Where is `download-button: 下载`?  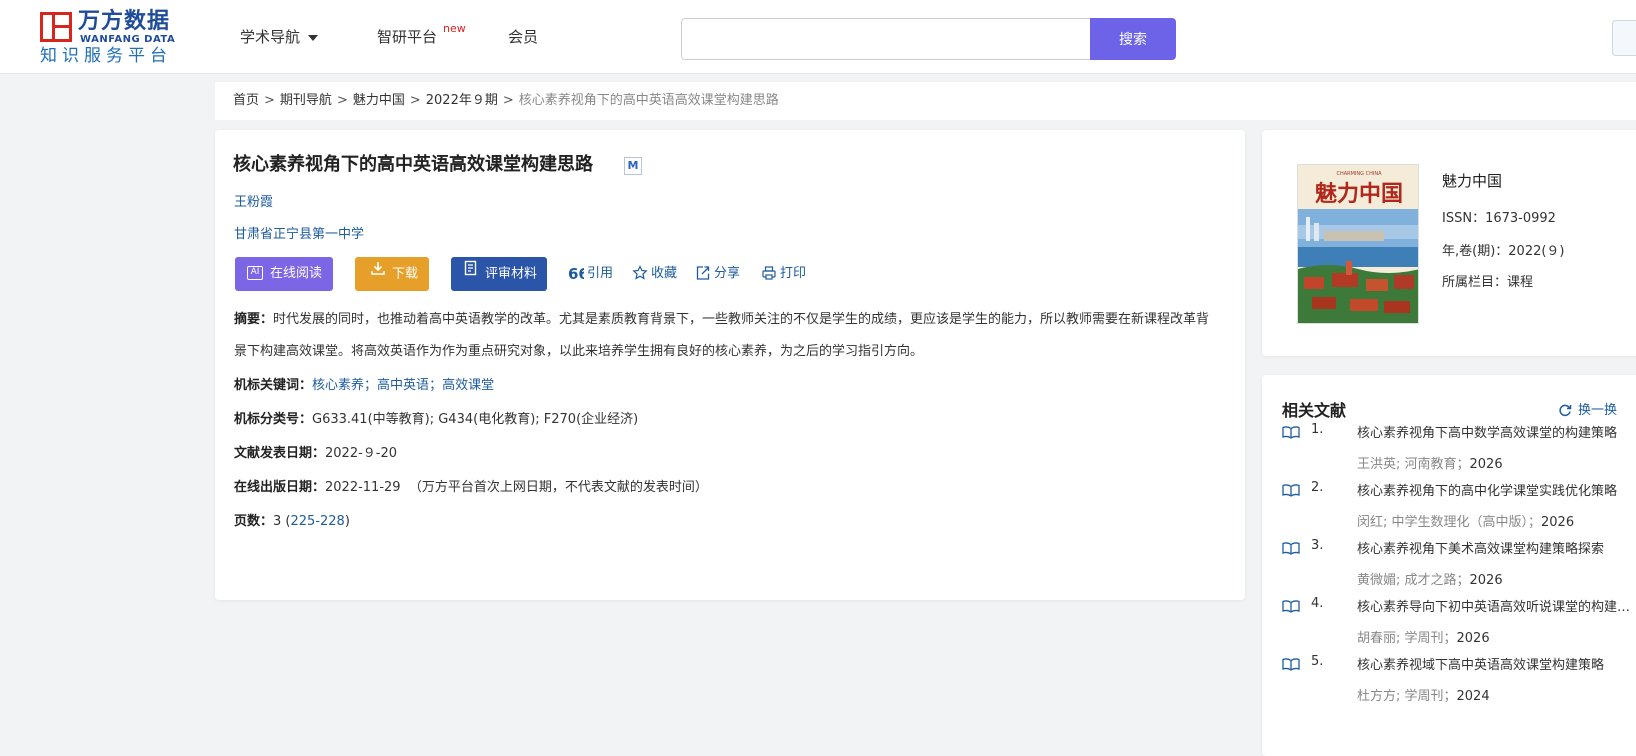
download-button: 下载 is located at coordinates (392, 274).